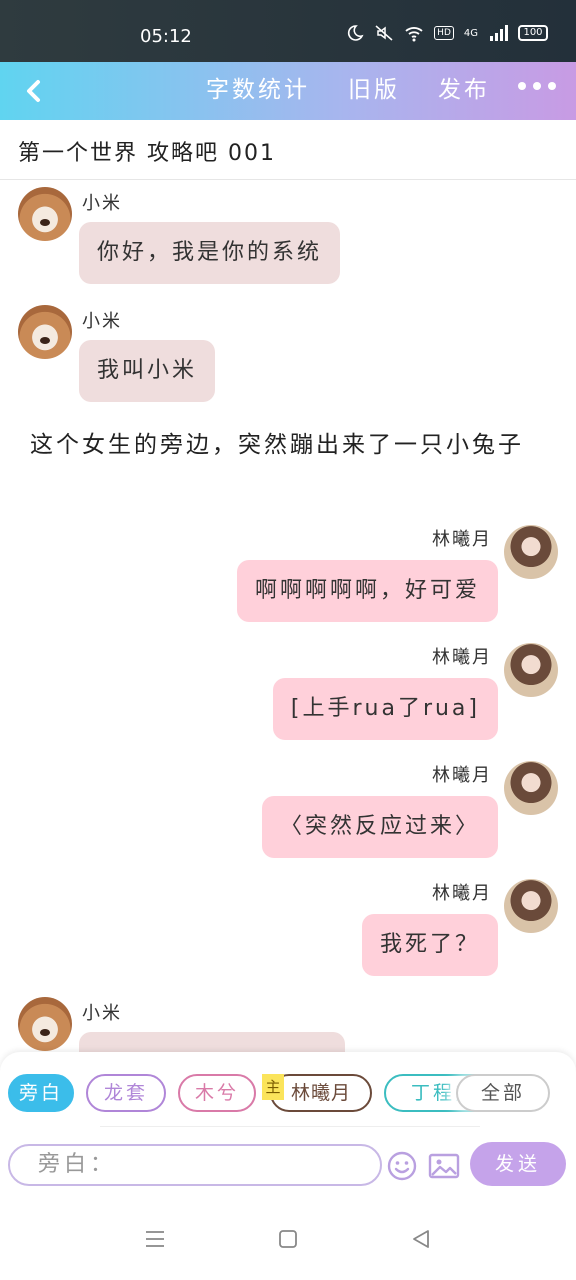 Image resolution: width=576 pixels, height=1280 pixels. I want to click on back-icon, so click(421, 1239).